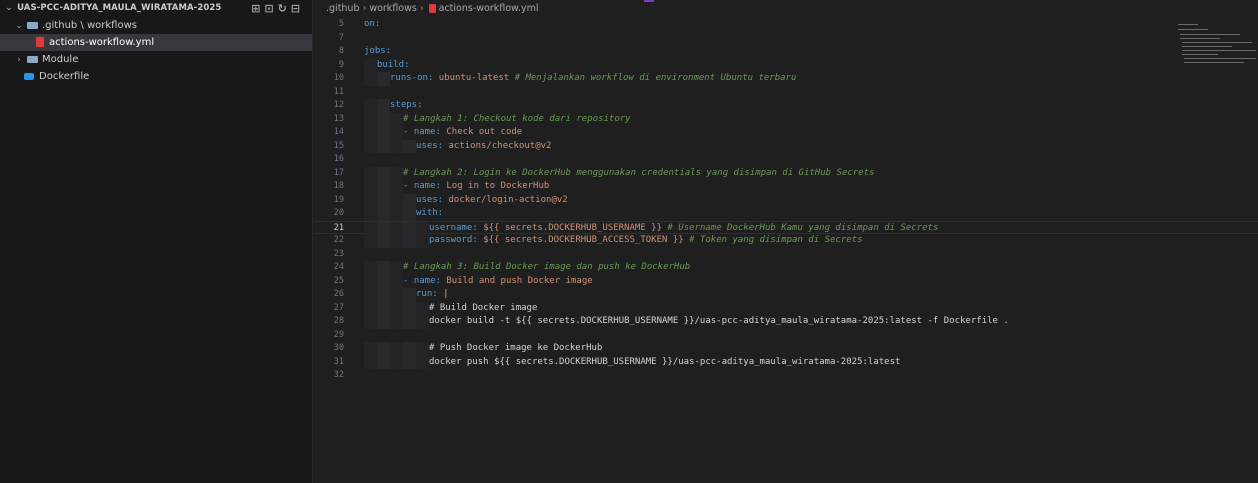 This screenshot has width=1258, height=483. What do you see at coordinates (453, 240) in the screenshot?
I see `yaml-key: password:` at bounding box center [453, 240].